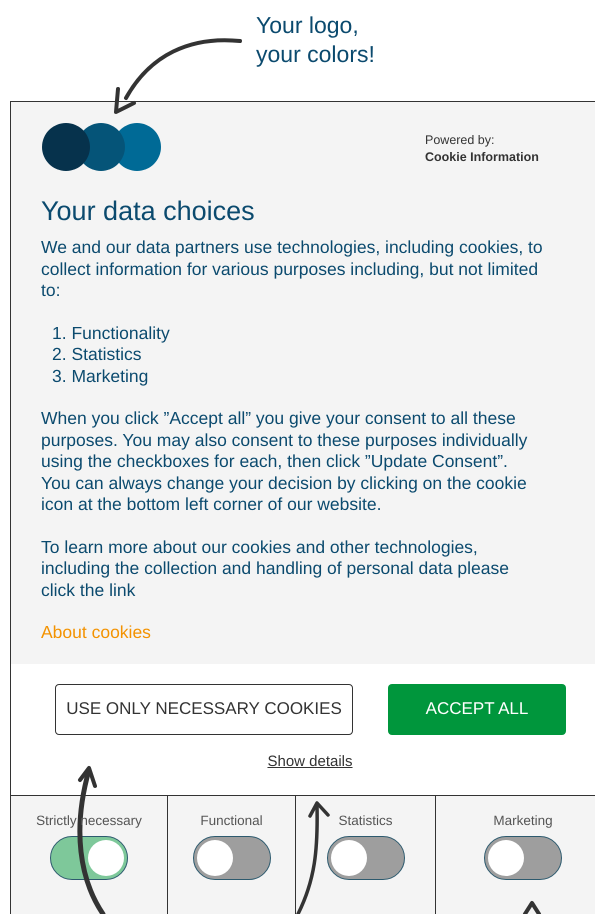 The width and height of the screenshot is (595, 914). What do you see at coordinates (275, 568) in the screenshot?
I see `consent-text: To learn more about our cookies and other technologies, including the collection and handling of personal data please click the link` at bounding box center [275, 568].